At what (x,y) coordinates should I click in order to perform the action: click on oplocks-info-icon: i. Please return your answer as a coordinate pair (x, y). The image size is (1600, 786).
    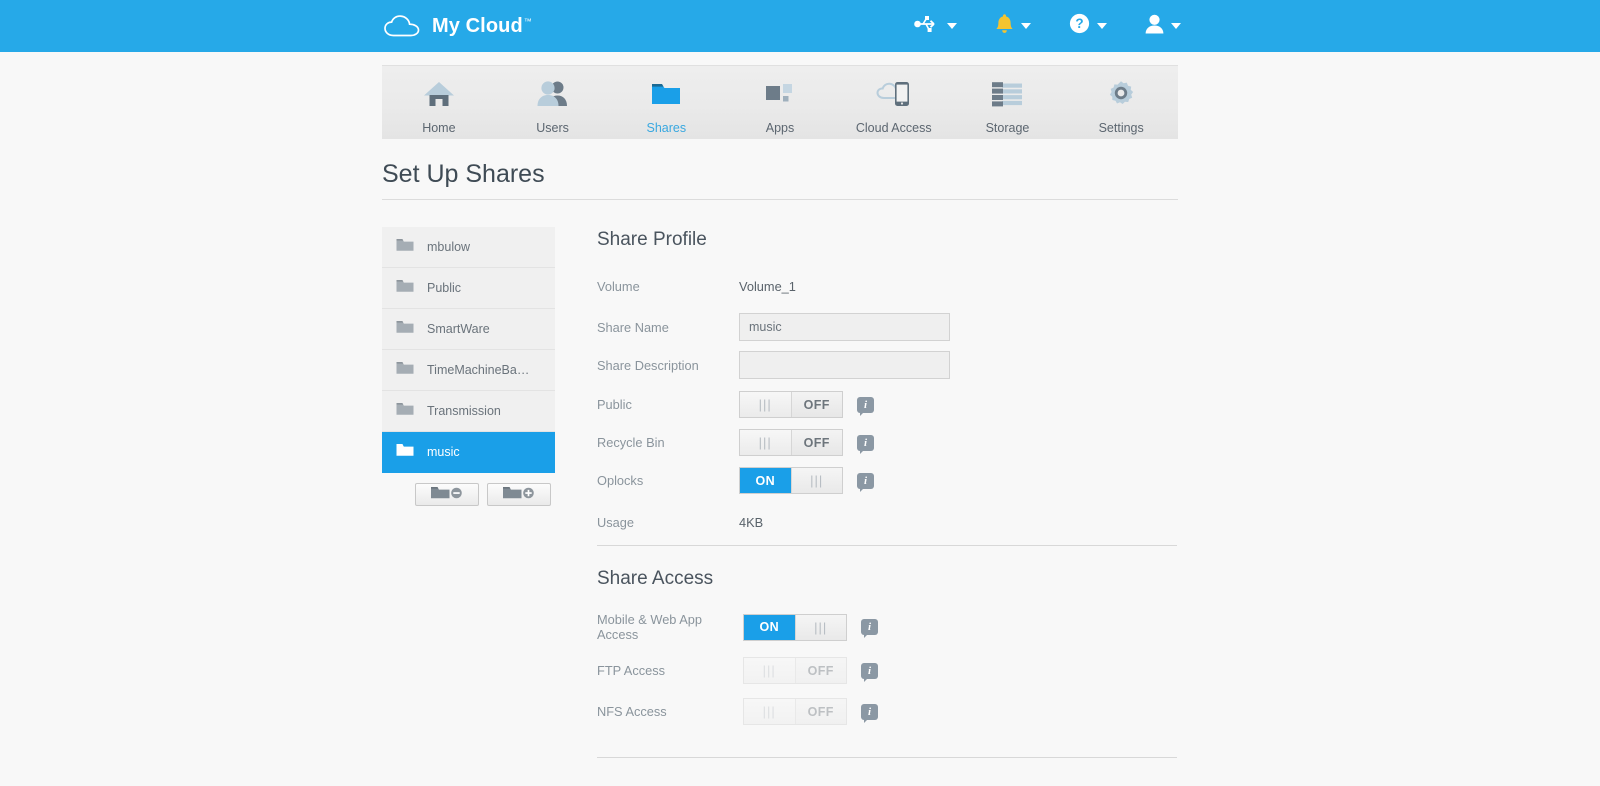
    Looking at the image, I should click on (865, 482).